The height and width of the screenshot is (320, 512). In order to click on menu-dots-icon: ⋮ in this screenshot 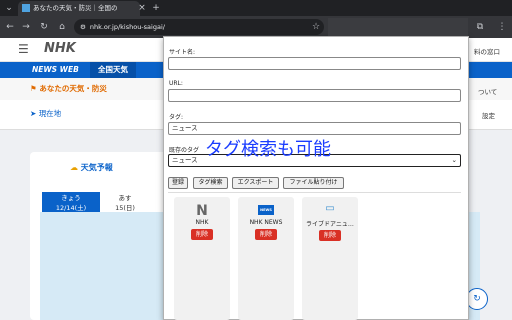, I will do `click(502, 27)`.